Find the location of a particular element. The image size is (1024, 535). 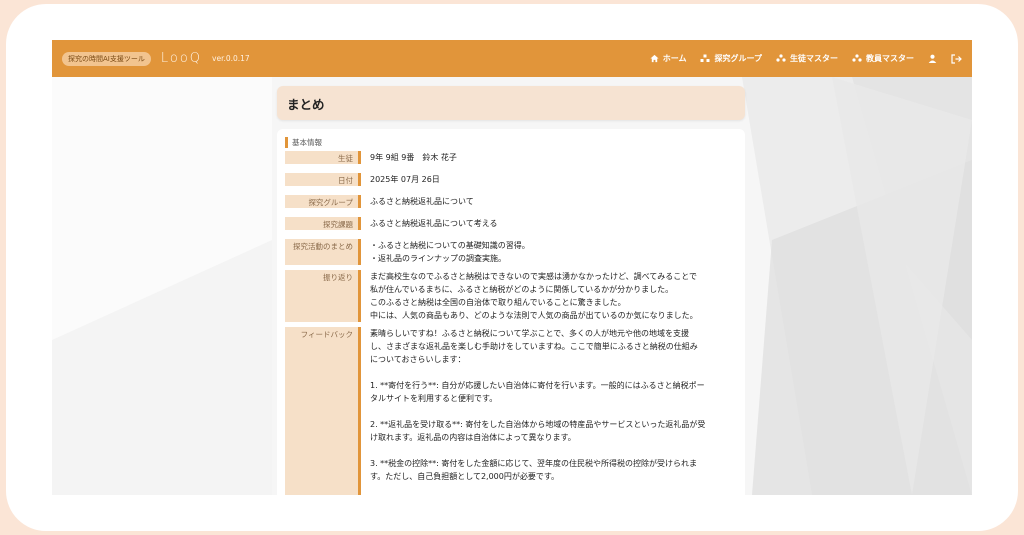

app-version: ver.0.0.17 is located at coordinates (231, 58).